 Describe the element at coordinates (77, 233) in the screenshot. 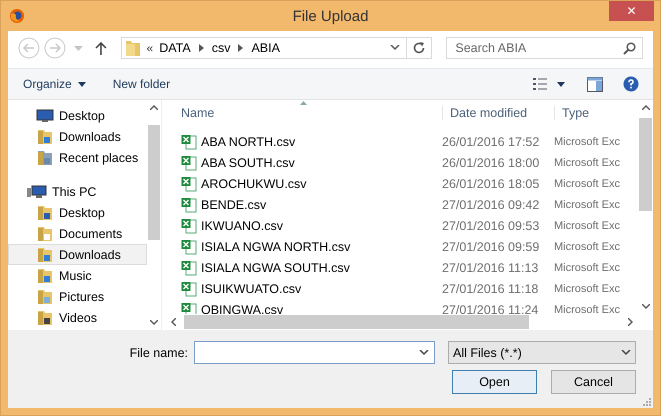

I see `sidebar-item: Documents` at that location.